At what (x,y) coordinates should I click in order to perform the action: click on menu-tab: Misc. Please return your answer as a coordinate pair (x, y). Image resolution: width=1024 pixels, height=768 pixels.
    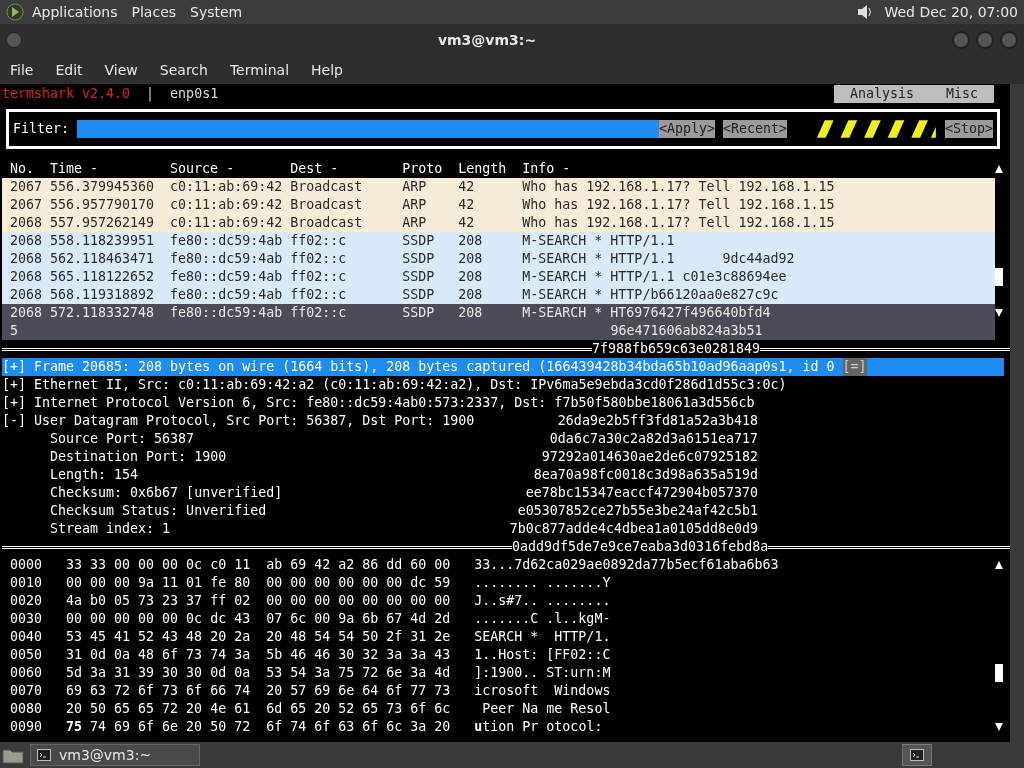
    Looking at the image, I should click on (961, 94).